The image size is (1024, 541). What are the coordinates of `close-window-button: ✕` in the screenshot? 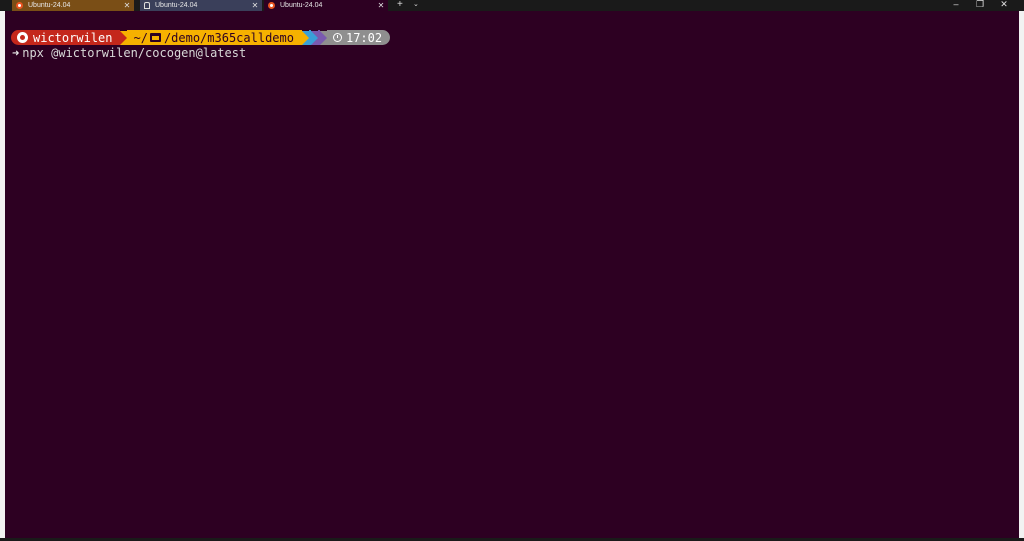 It's located at (1004, 5).